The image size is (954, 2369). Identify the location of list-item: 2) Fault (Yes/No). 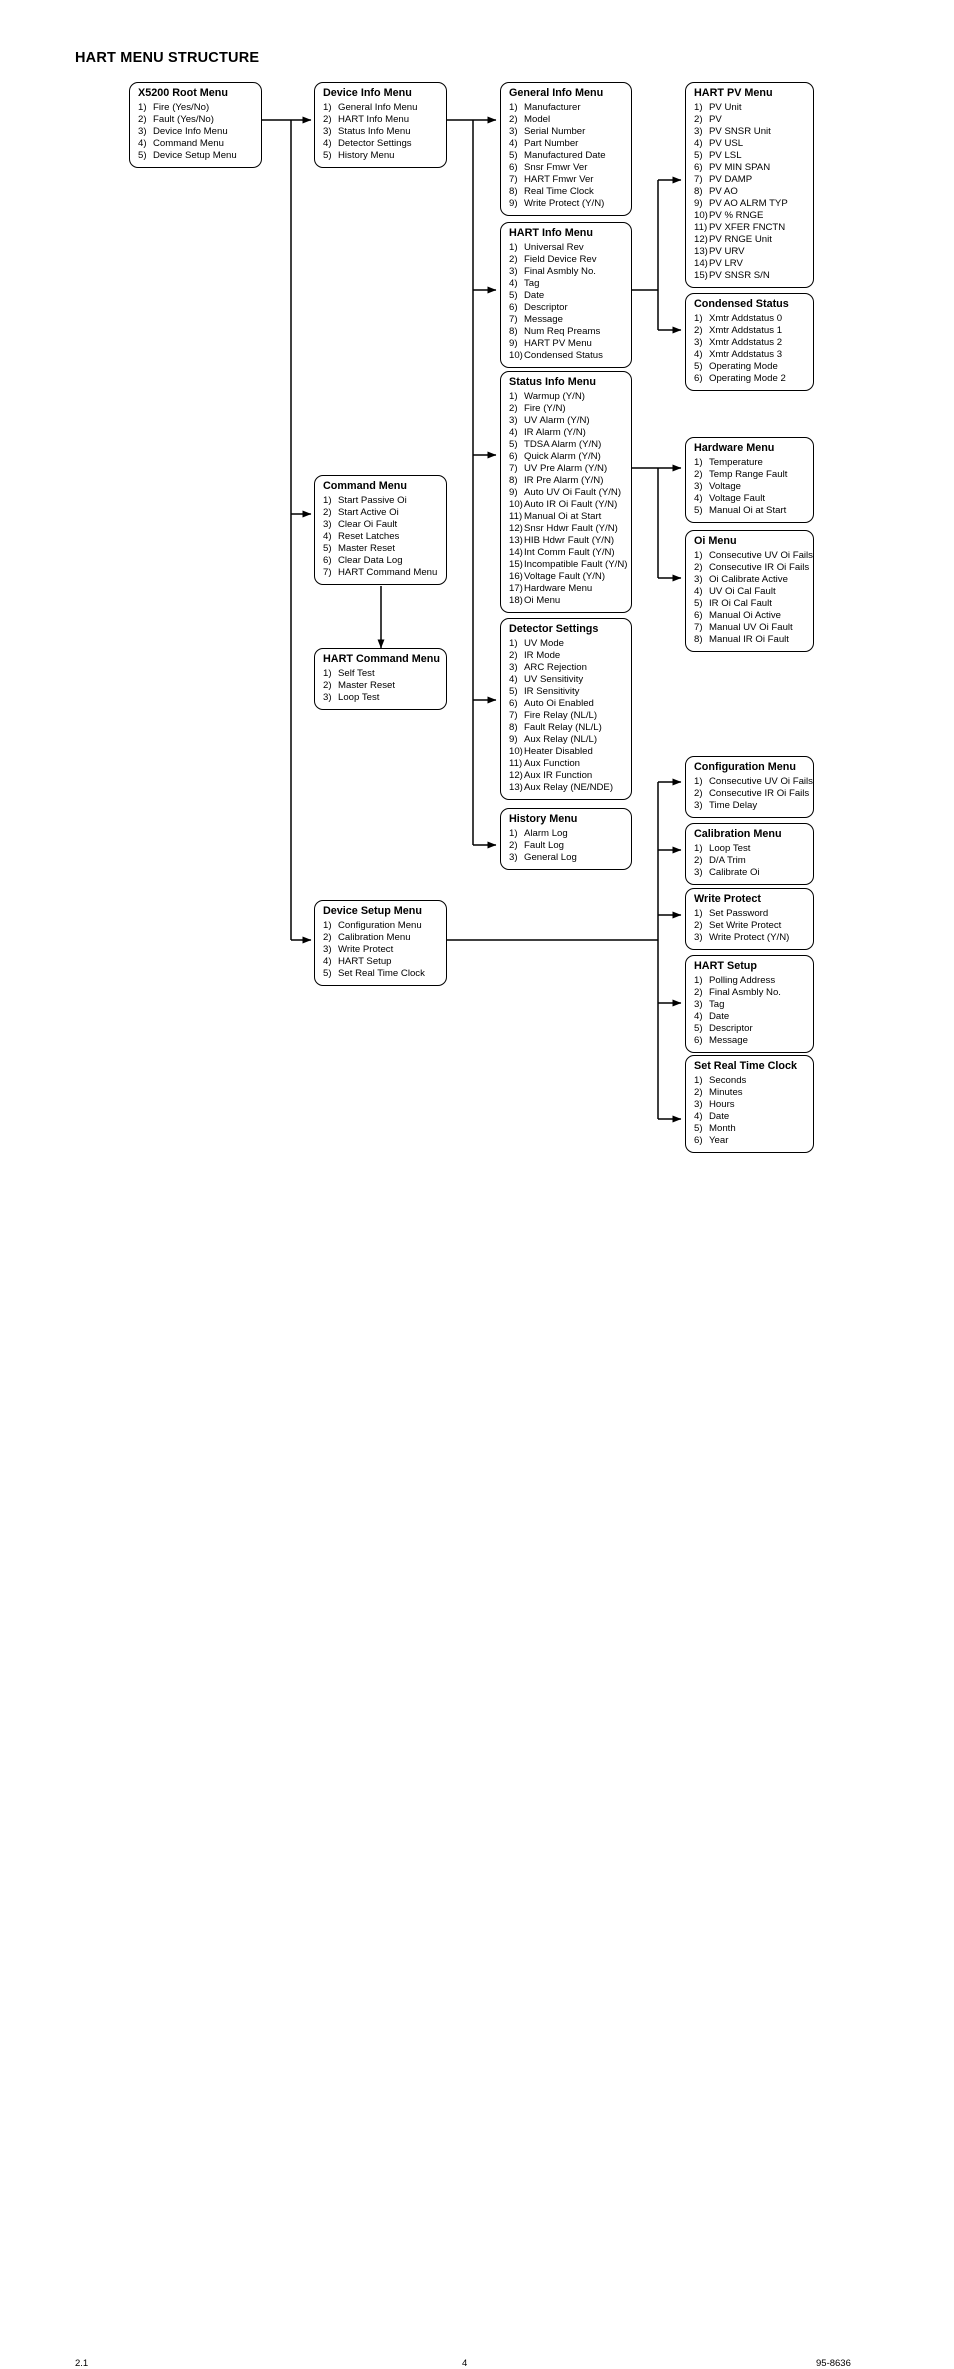
(195, 120).